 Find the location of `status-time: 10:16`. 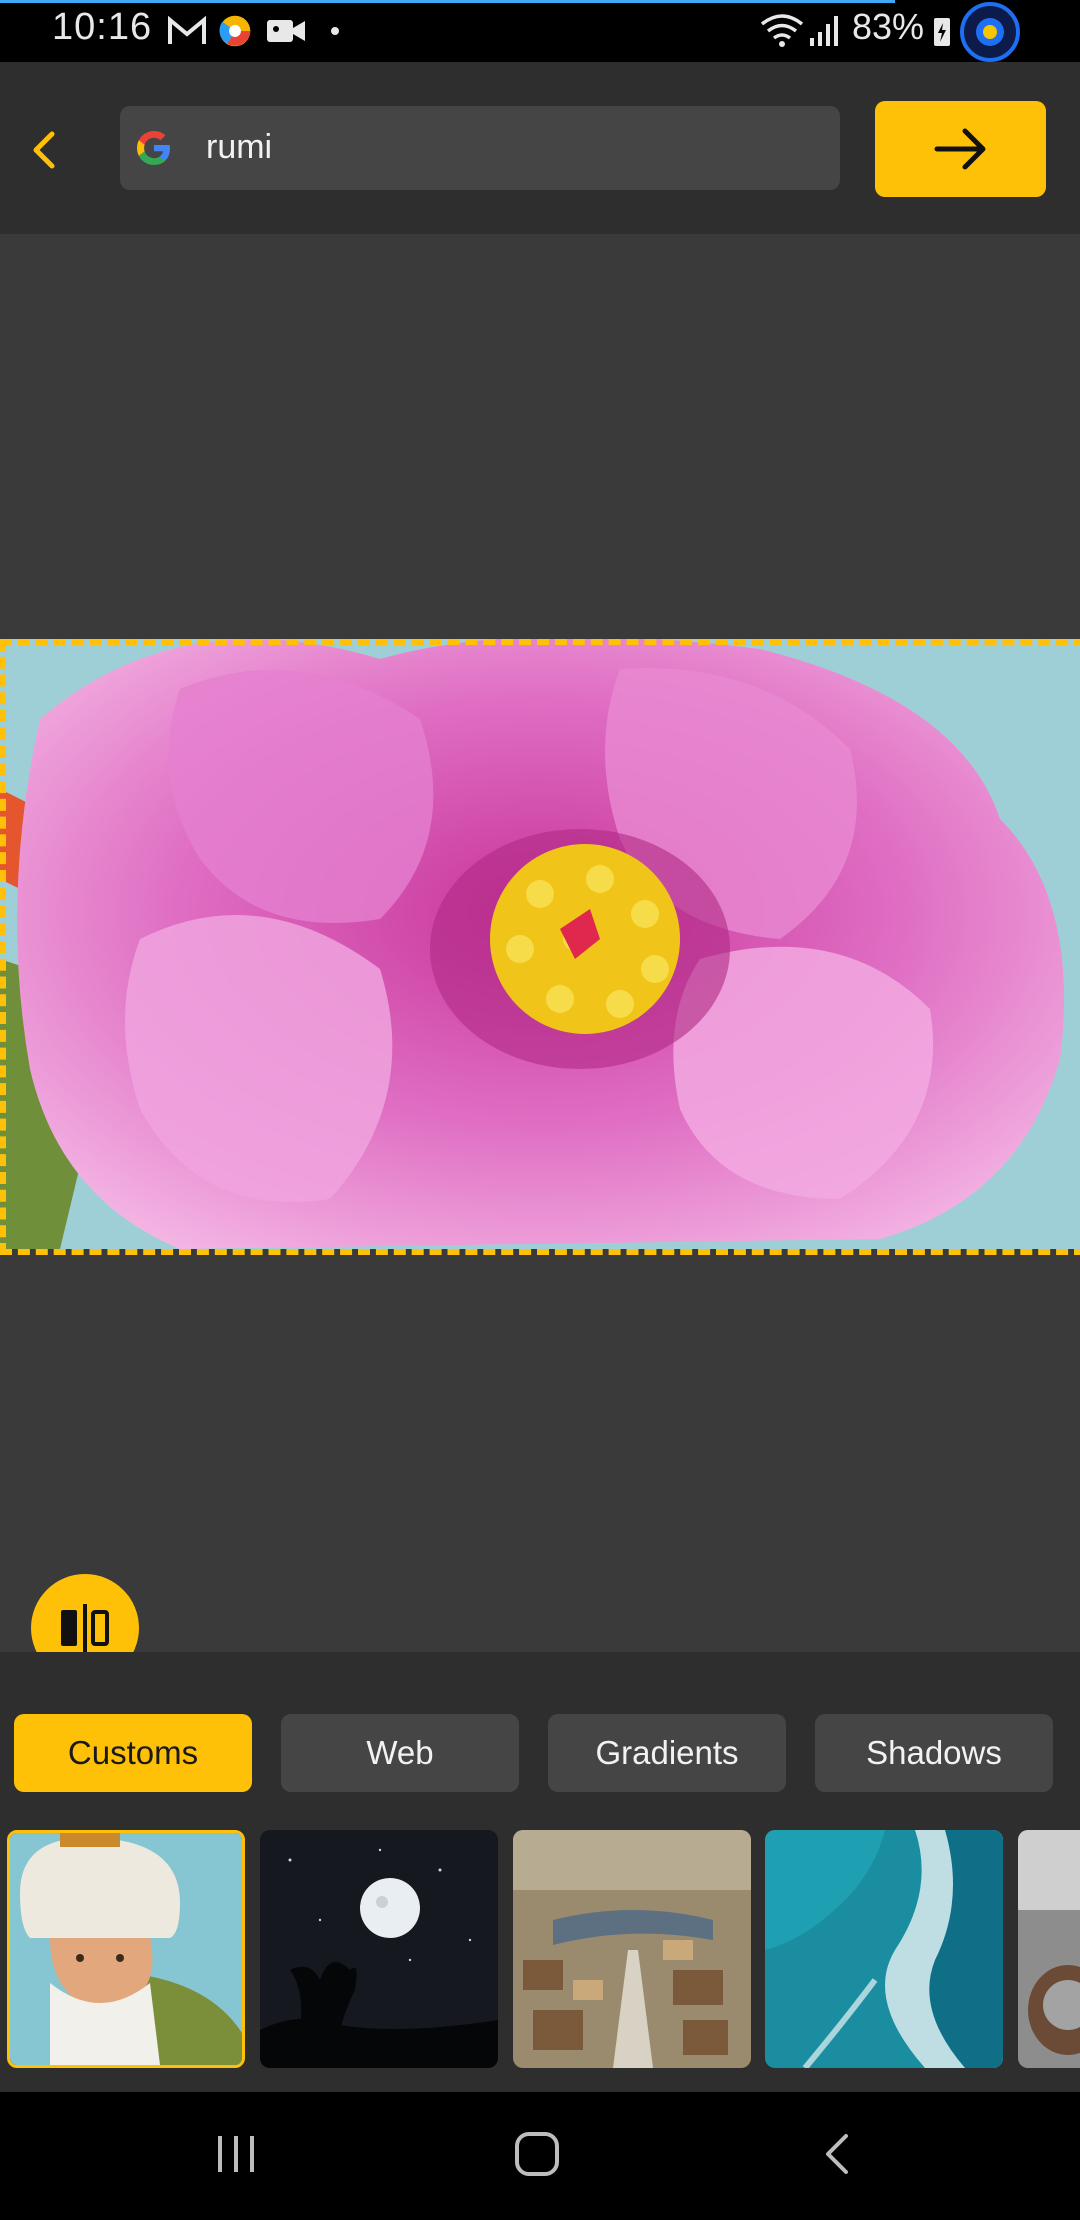

status-time: 10:16 is located at coordinates (102, 27).